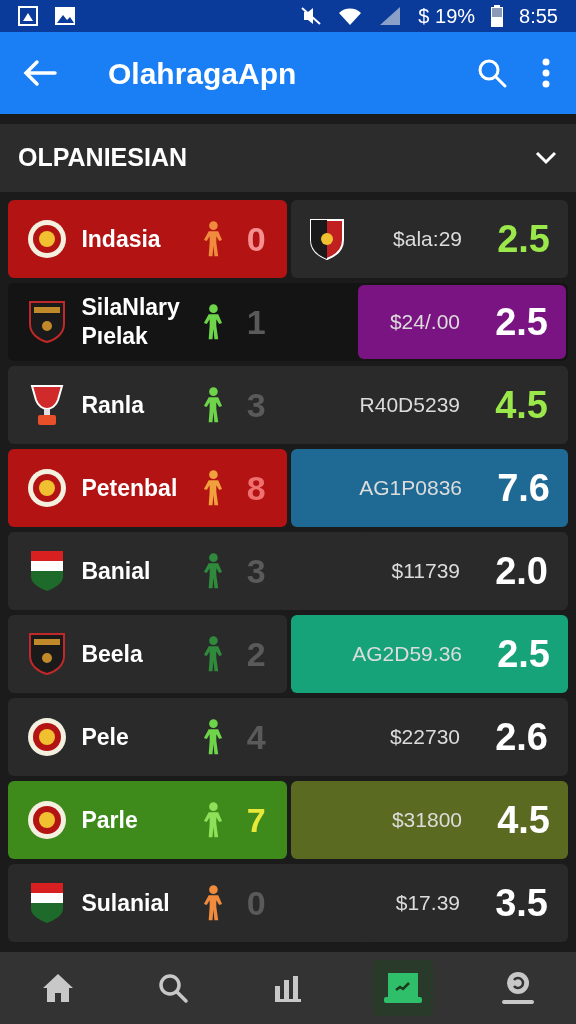 Image resolution: width=576 pixels, height=1024 pixels. What do you see at coordinates (116, 571) in the screenshot?
I see `team-name: Banial` at bounding box center [116, 571].